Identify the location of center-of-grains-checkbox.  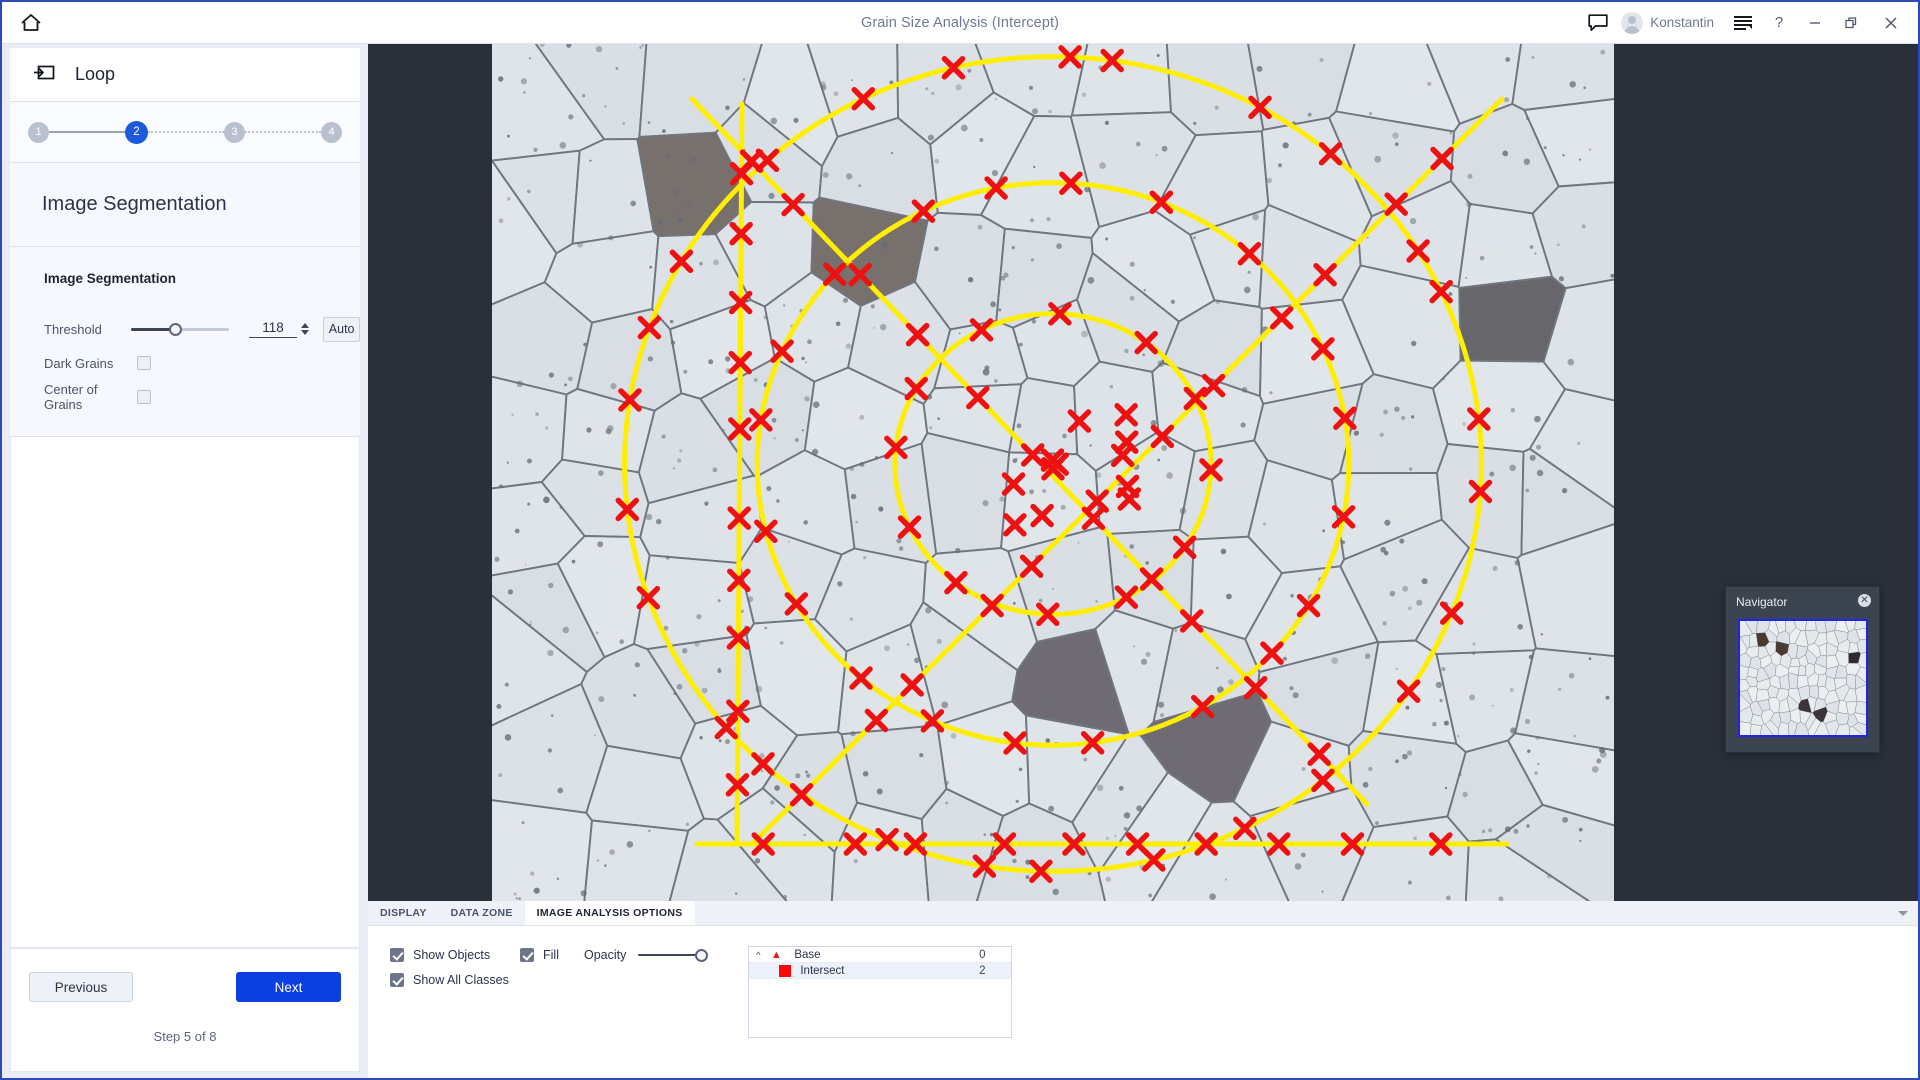
(144, 397).